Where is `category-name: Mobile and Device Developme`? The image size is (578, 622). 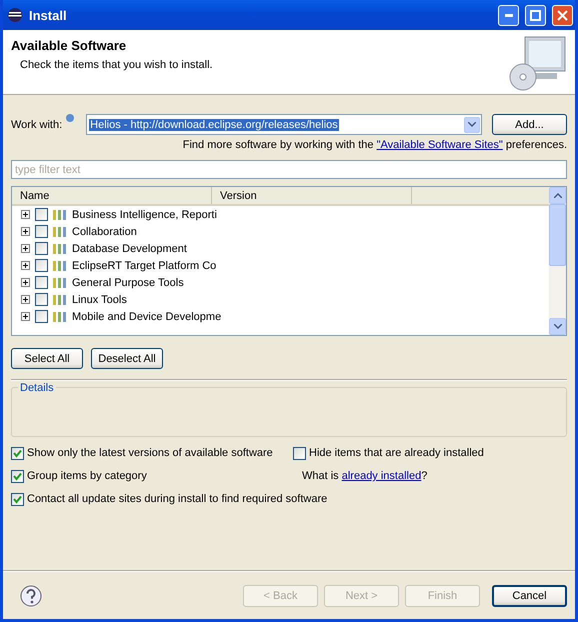 category-name: Mobile and Device Developme is located at coordinates (147, 316).